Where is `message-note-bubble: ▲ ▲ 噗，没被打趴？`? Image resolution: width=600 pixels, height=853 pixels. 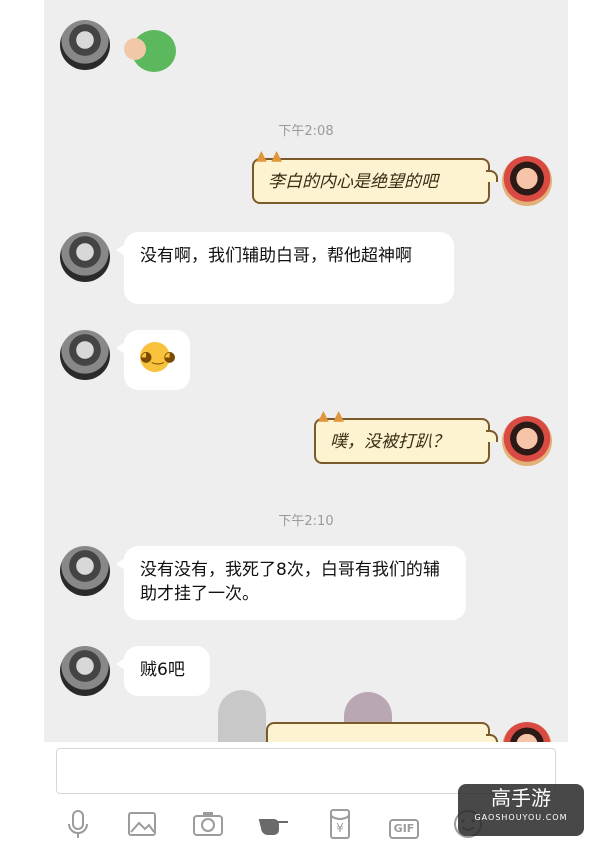 message-note-bubble: ▲ ▲ 噗，没被打趴？ is located at coordinates (406, 436).